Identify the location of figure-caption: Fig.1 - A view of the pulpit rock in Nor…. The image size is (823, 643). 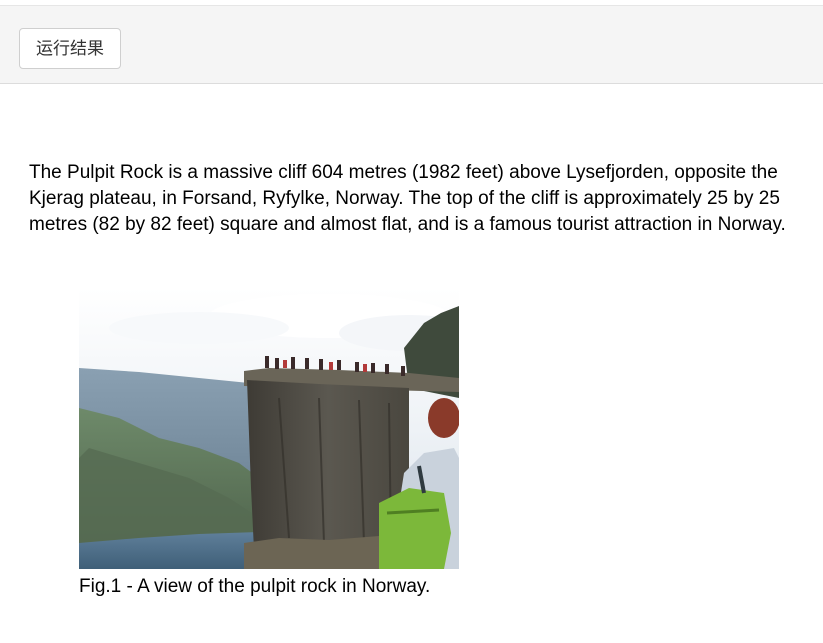
(255, 586).